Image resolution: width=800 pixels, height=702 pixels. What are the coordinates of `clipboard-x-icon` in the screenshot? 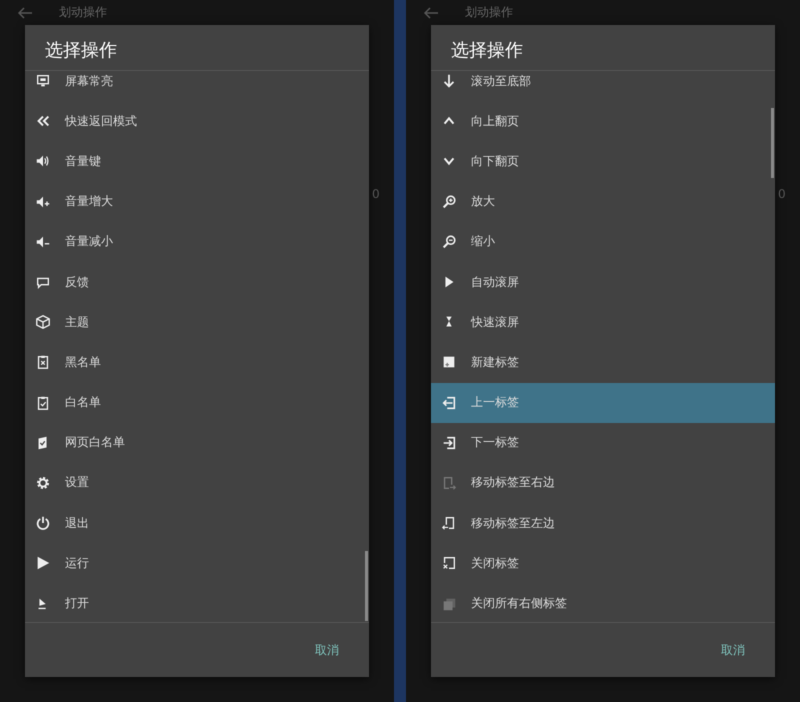 It's located at (43, 362).